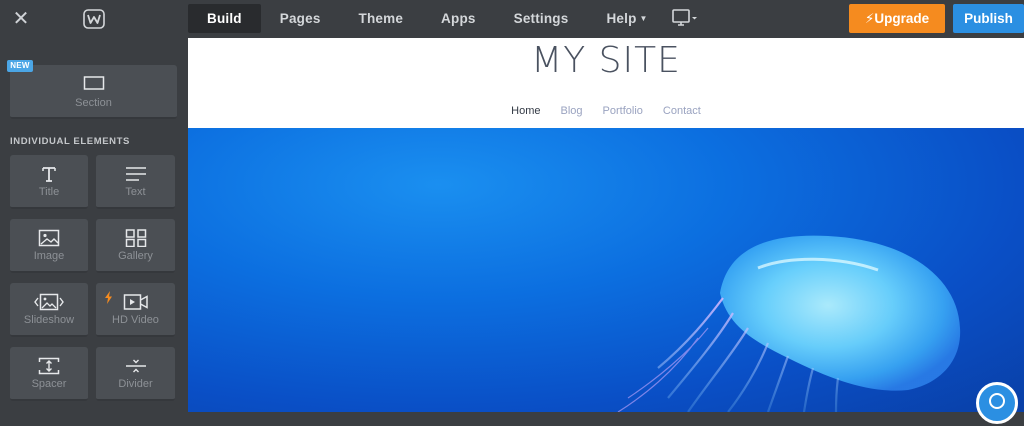  Describe the element at coordinates (381, 18) in the screenshot. I see `nav-theme: Theme` at that location.